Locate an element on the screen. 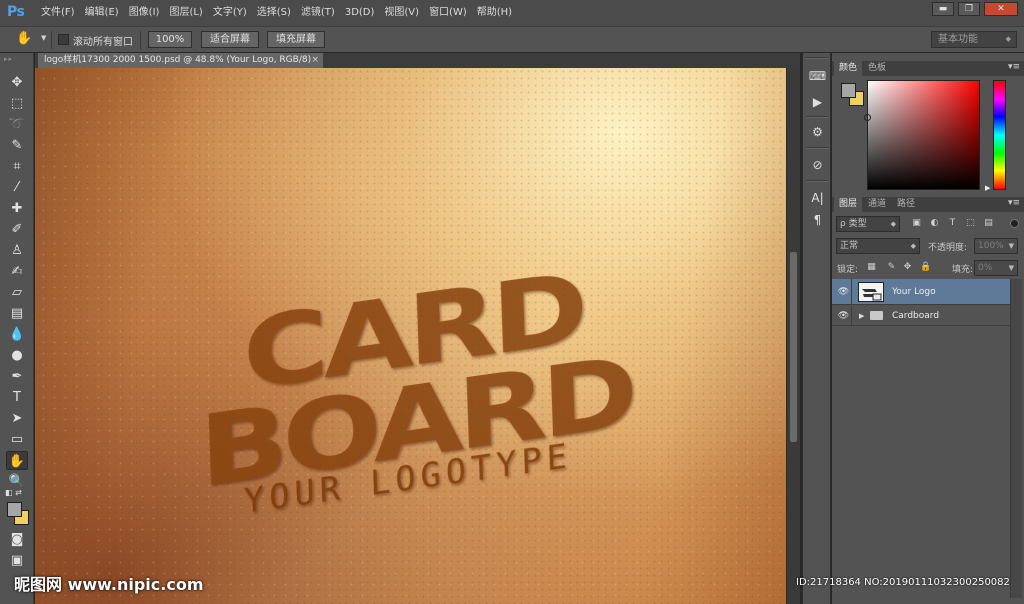 Image resolution: width=1024 pixels, height=604 pixels. menu-image: 图像(I) is located at coordinates (144, 13).